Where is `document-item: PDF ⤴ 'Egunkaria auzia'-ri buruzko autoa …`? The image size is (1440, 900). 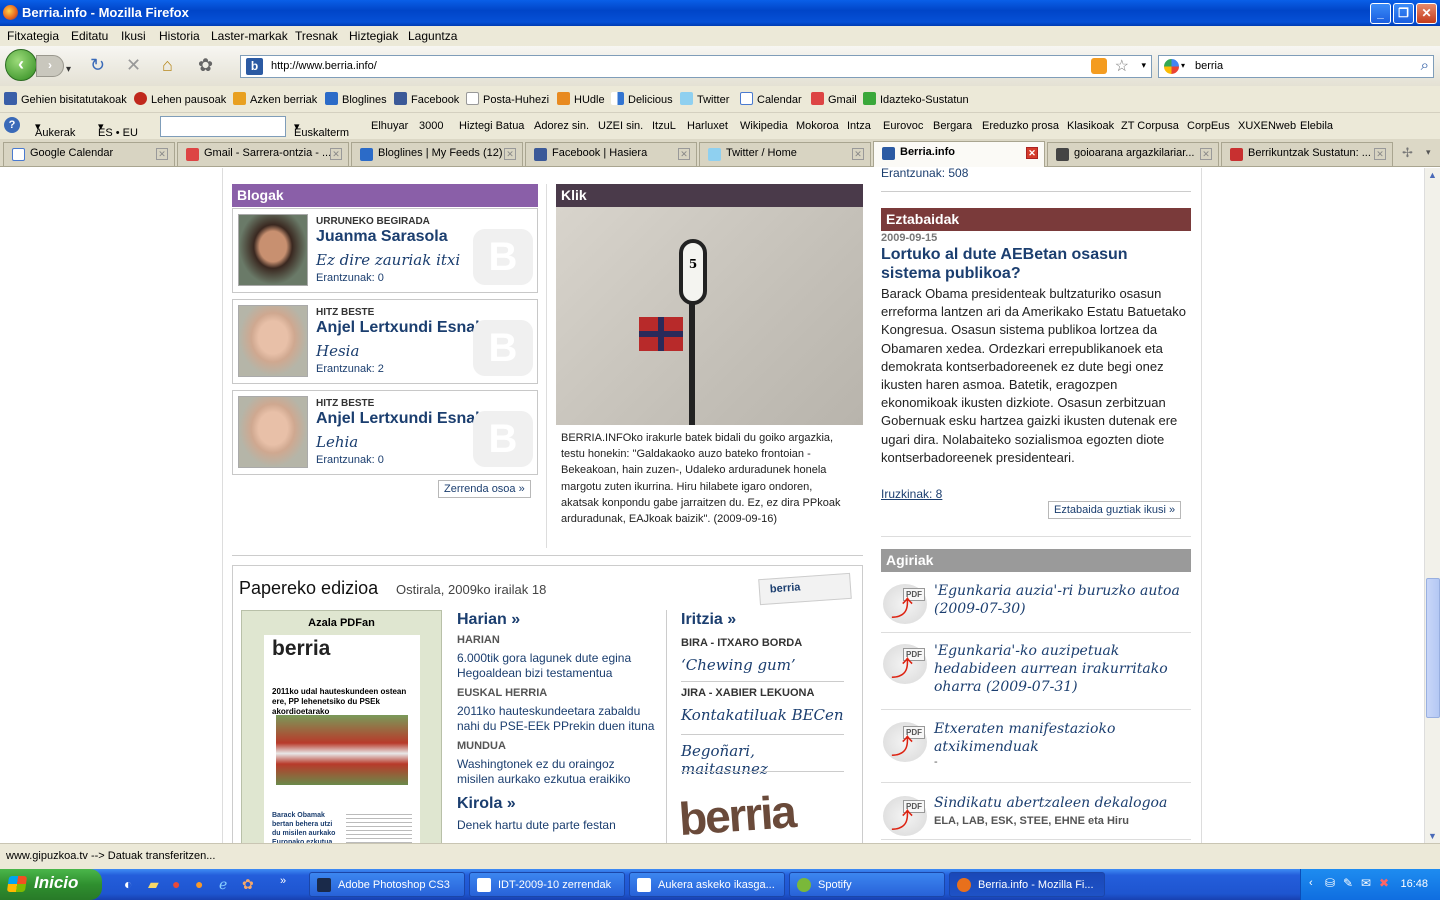 document-item: PDF ⤴ 'Egunkaria auzia'-ri buruzko autoa … is located at coordinates (1036, 605).